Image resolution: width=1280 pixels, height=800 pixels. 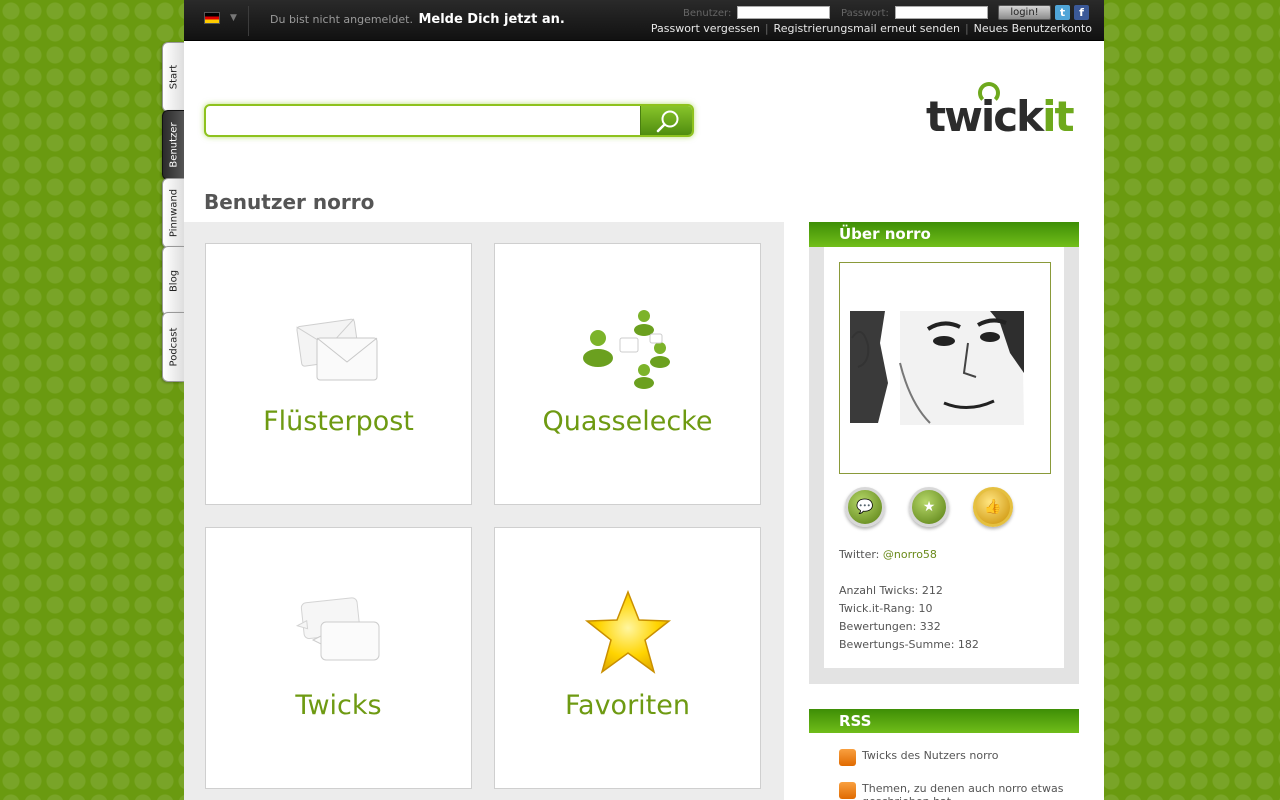 I want to click on envelopes-icon, so click(x=336, y=349).